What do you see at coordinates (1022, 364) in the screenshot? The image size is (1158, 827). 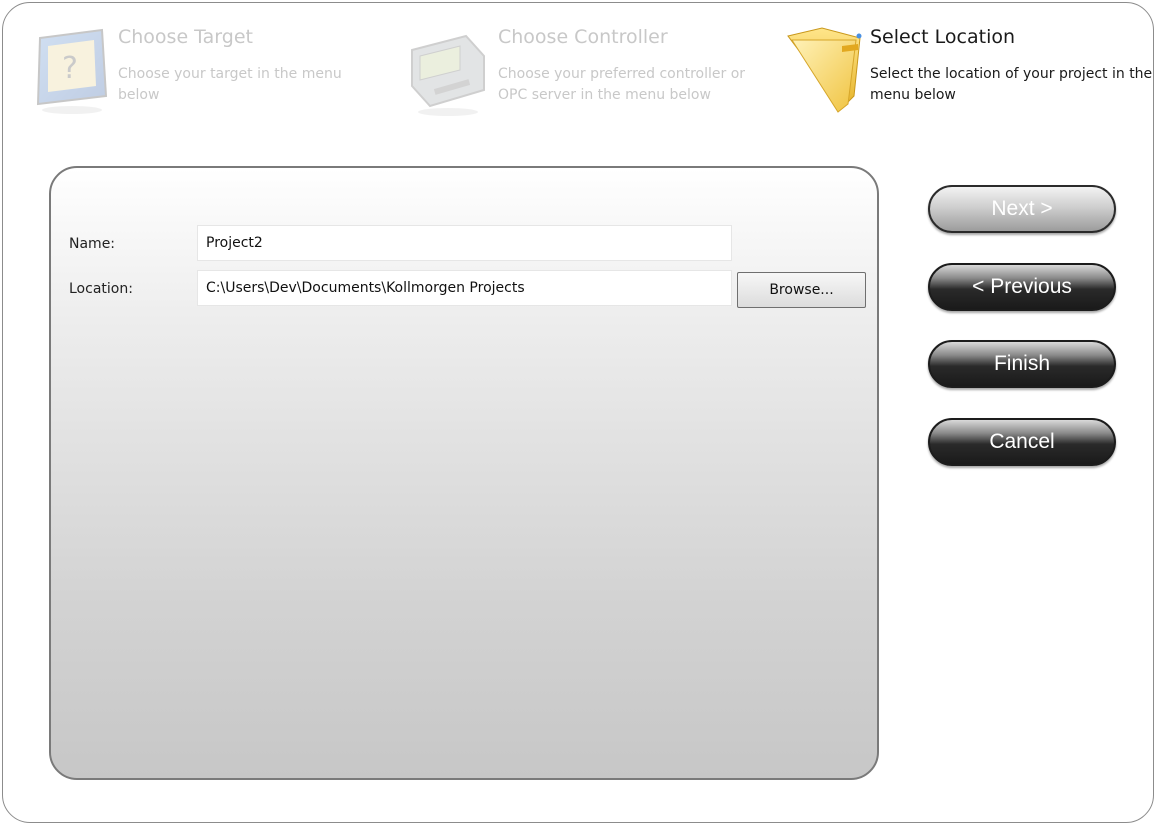 I see `finish-button: Finish` at bounding box center [1022, 364].